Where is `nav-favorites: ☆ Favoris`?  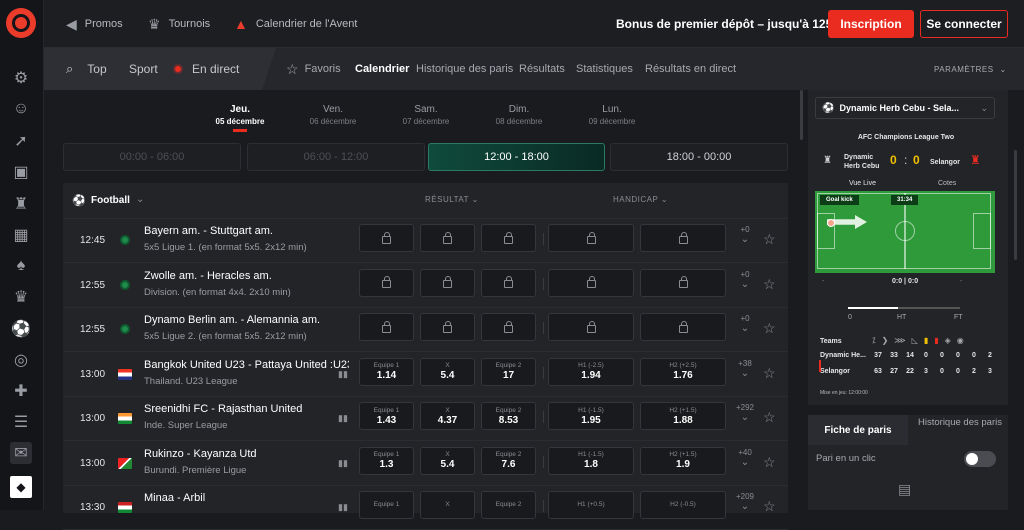 nav-favorites: ☆ Favoris is located at coordinates (313, 69).